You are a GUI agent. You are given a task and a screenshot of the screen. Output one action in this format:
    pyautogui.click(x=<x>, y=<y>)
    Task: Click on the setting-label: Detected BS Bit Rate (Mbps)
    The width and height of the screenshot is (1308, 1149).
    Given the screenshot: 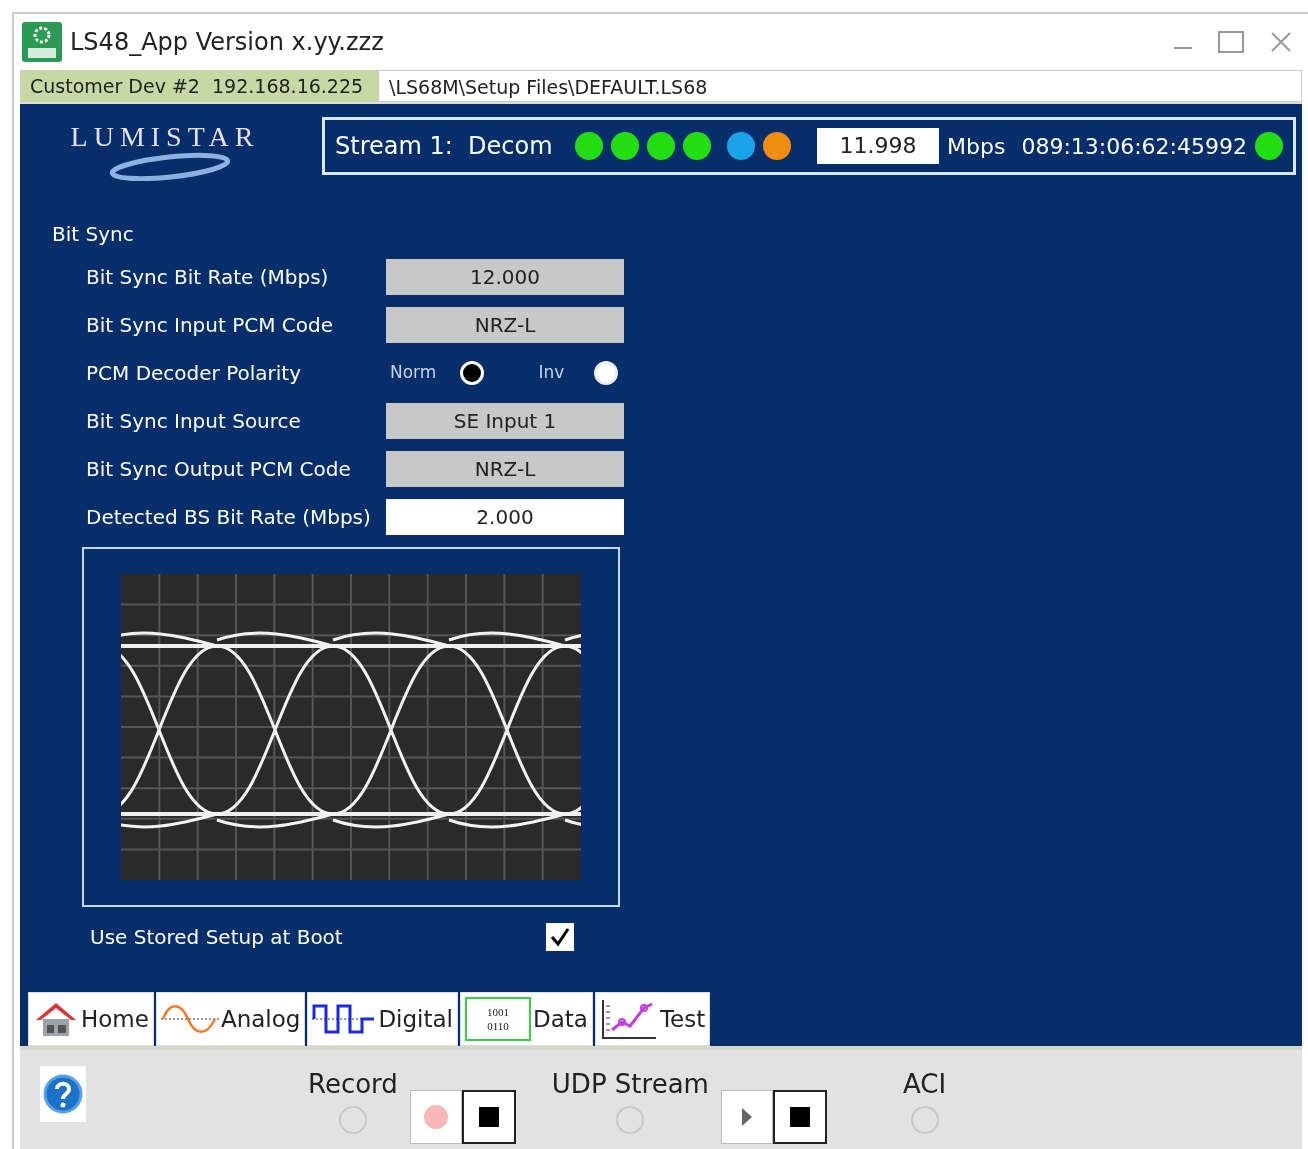 What is the action you would take?
    pyautogui.click(x=229, y=517)
    